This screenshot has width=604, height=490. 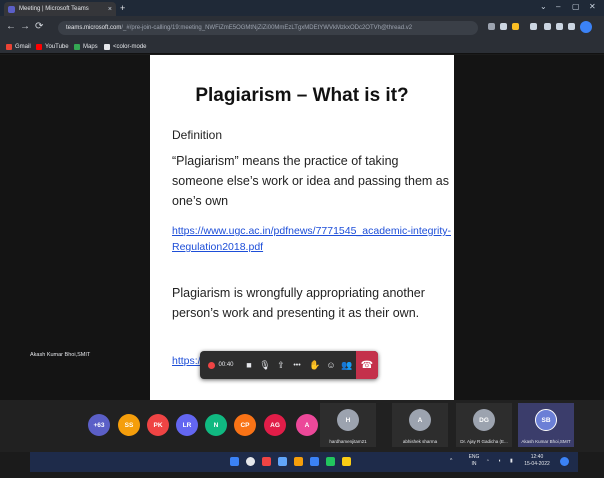 What do you see at coordinates (265, 365) in the screenshot?
I see `mic-off-icon: 🎙` at bounding box center [265, 365].